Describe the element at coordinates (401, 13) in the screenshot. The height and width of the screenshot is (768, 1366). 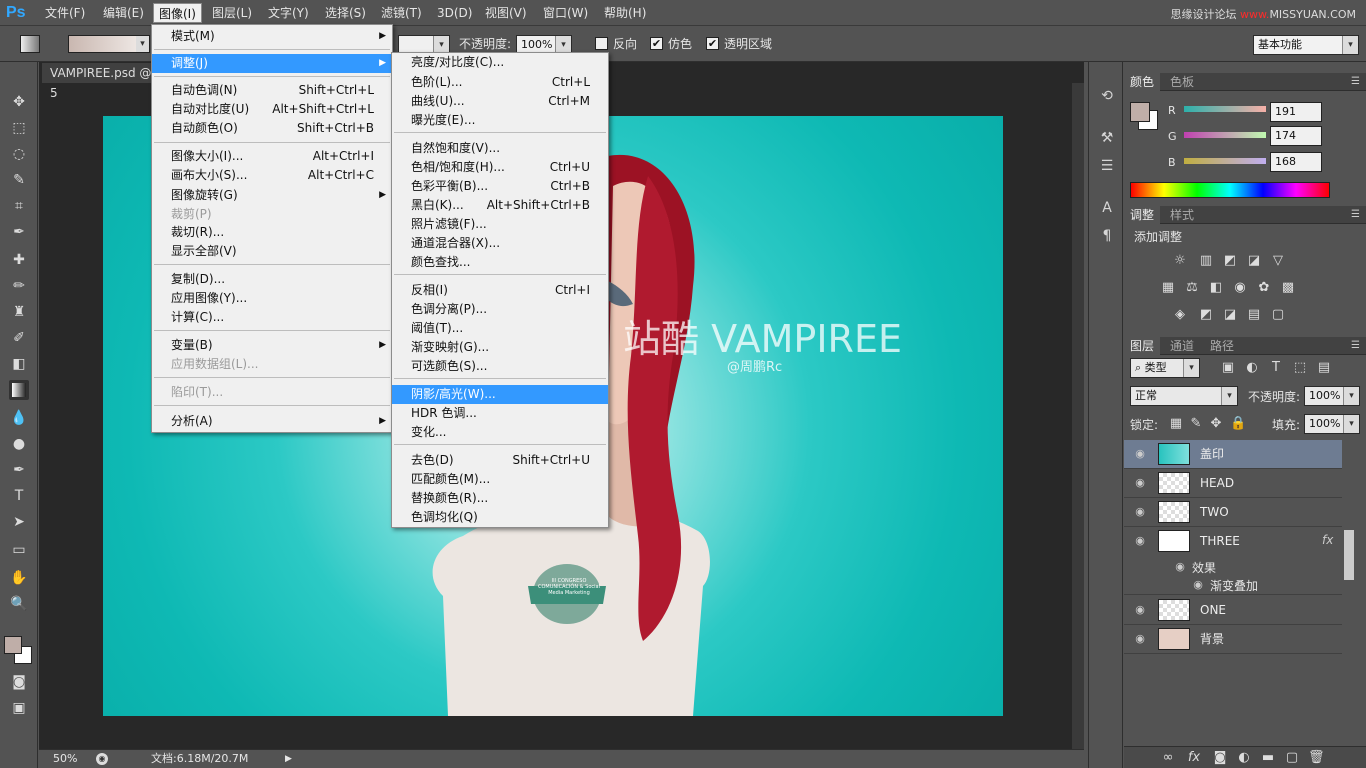
I see `menu-filter: 滤镜(T)` at that location.